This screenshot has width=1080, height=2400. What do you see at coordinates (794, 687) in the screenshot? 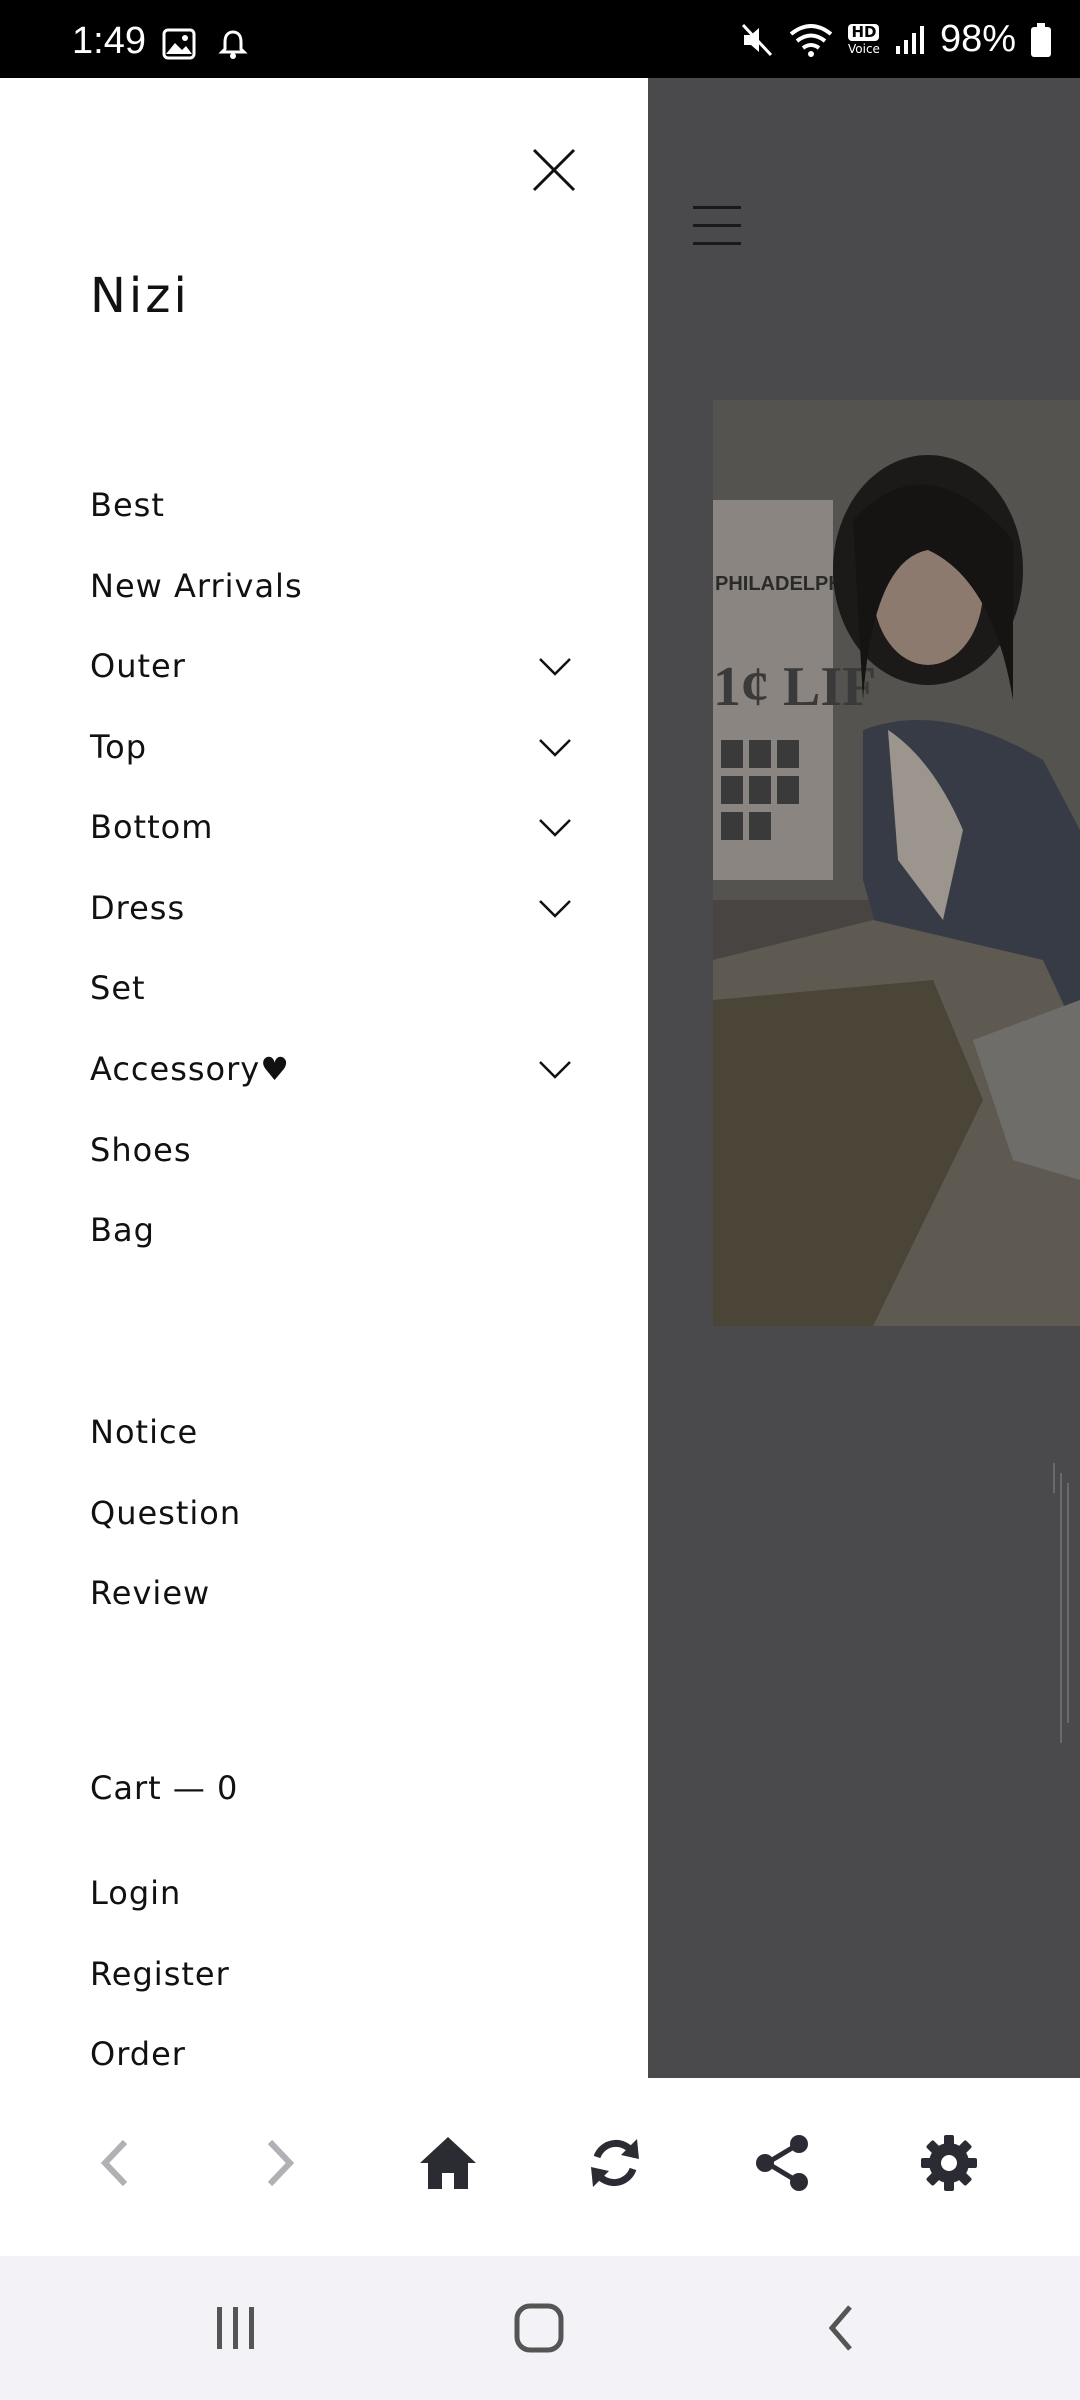
I see `poster-text-2: 1¢ LIF` at bounding box center [794, 687].